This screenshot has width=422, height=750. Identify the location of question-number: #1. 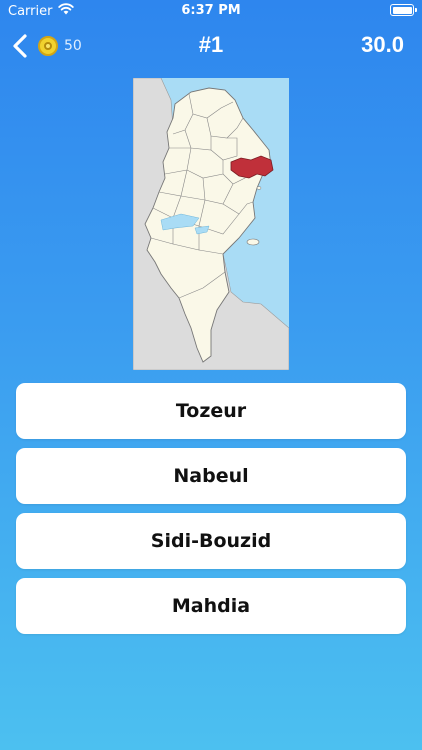
(211, 44).